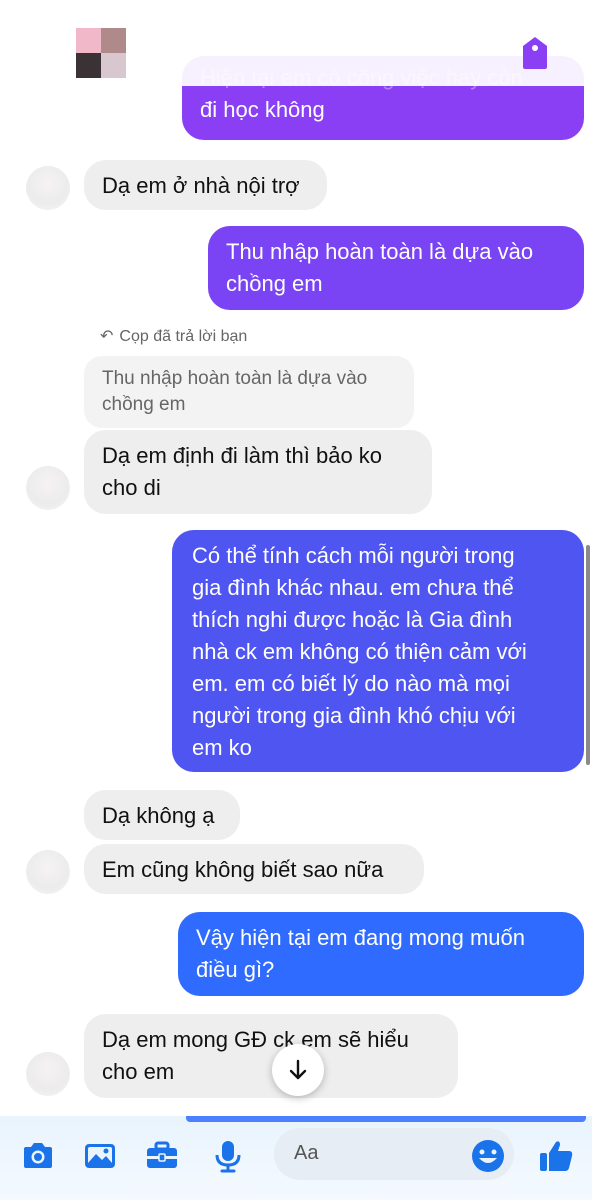 Image resolution: width=592 pixels, height=1200 pixels. What do you see at coordinates (243, 869) in the screenshot?
I see `message-text: Em cũng không biết sao nữa` at bounding box center [243, 869].